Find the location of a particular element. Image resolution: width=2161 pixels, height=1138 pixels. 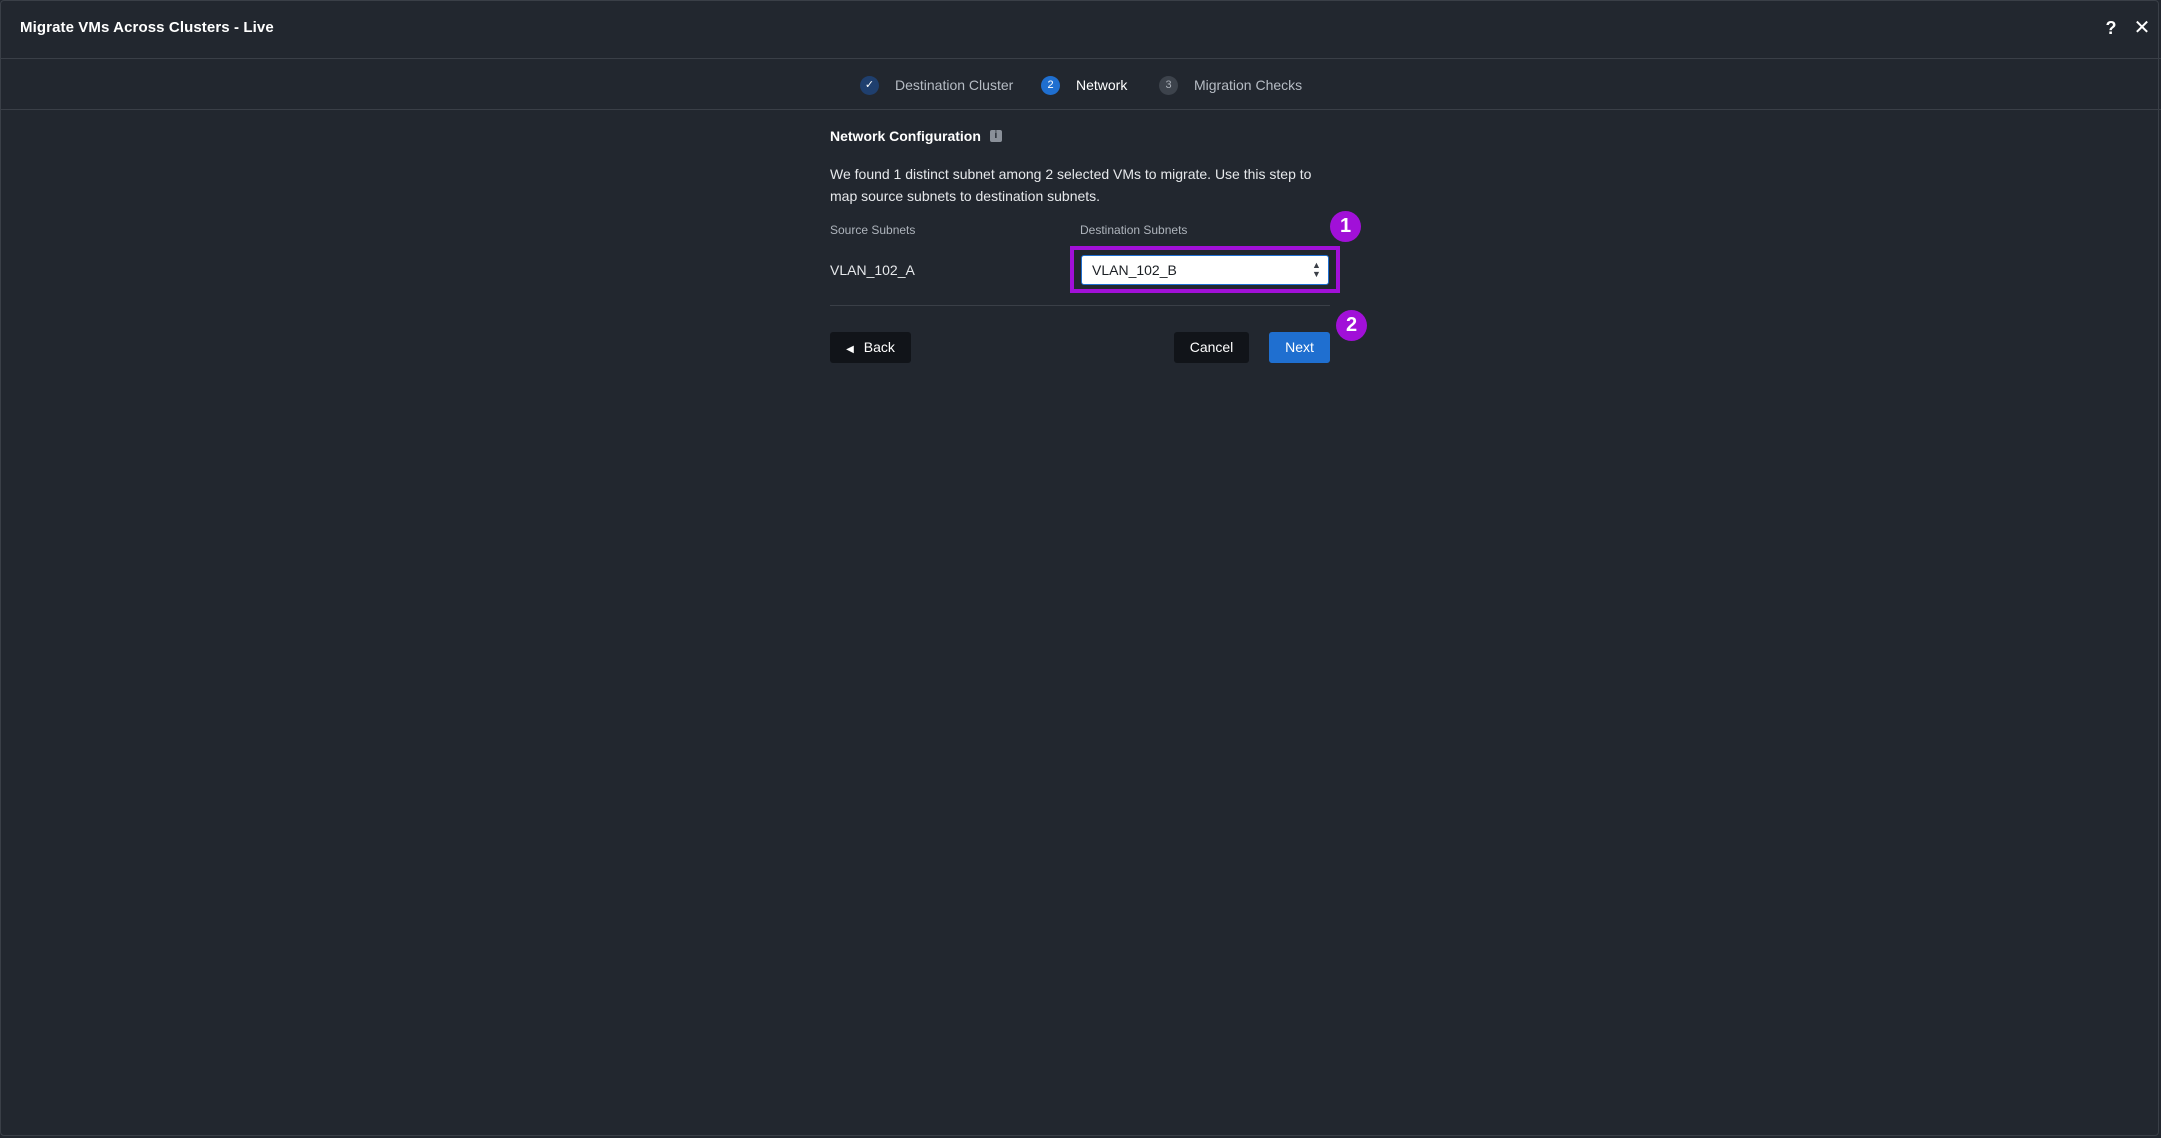

back-button-label: Back is located at coordinates (879, 347).